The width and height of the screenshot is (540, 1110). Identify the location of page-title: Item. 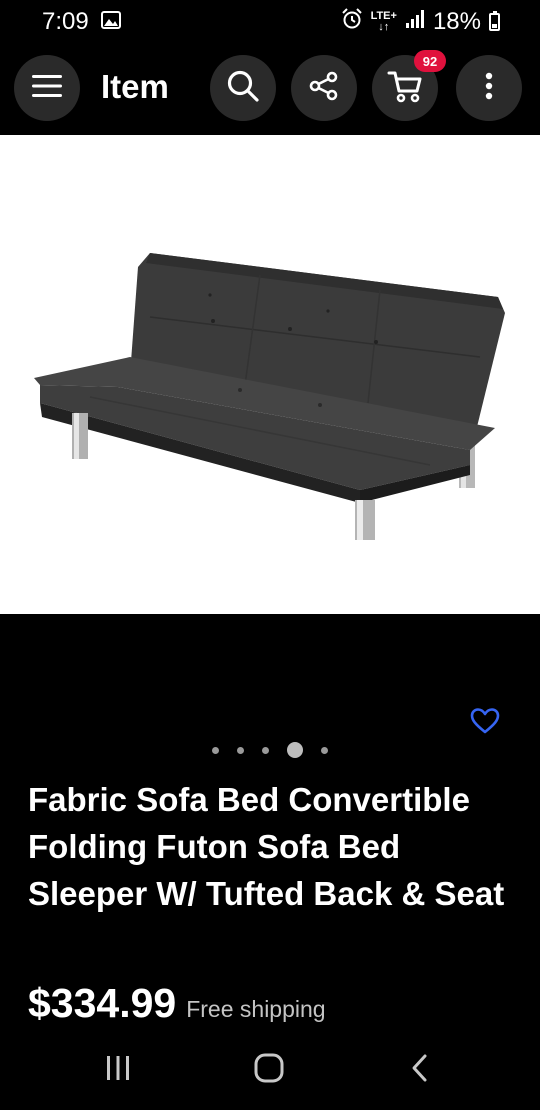
(135, 86).